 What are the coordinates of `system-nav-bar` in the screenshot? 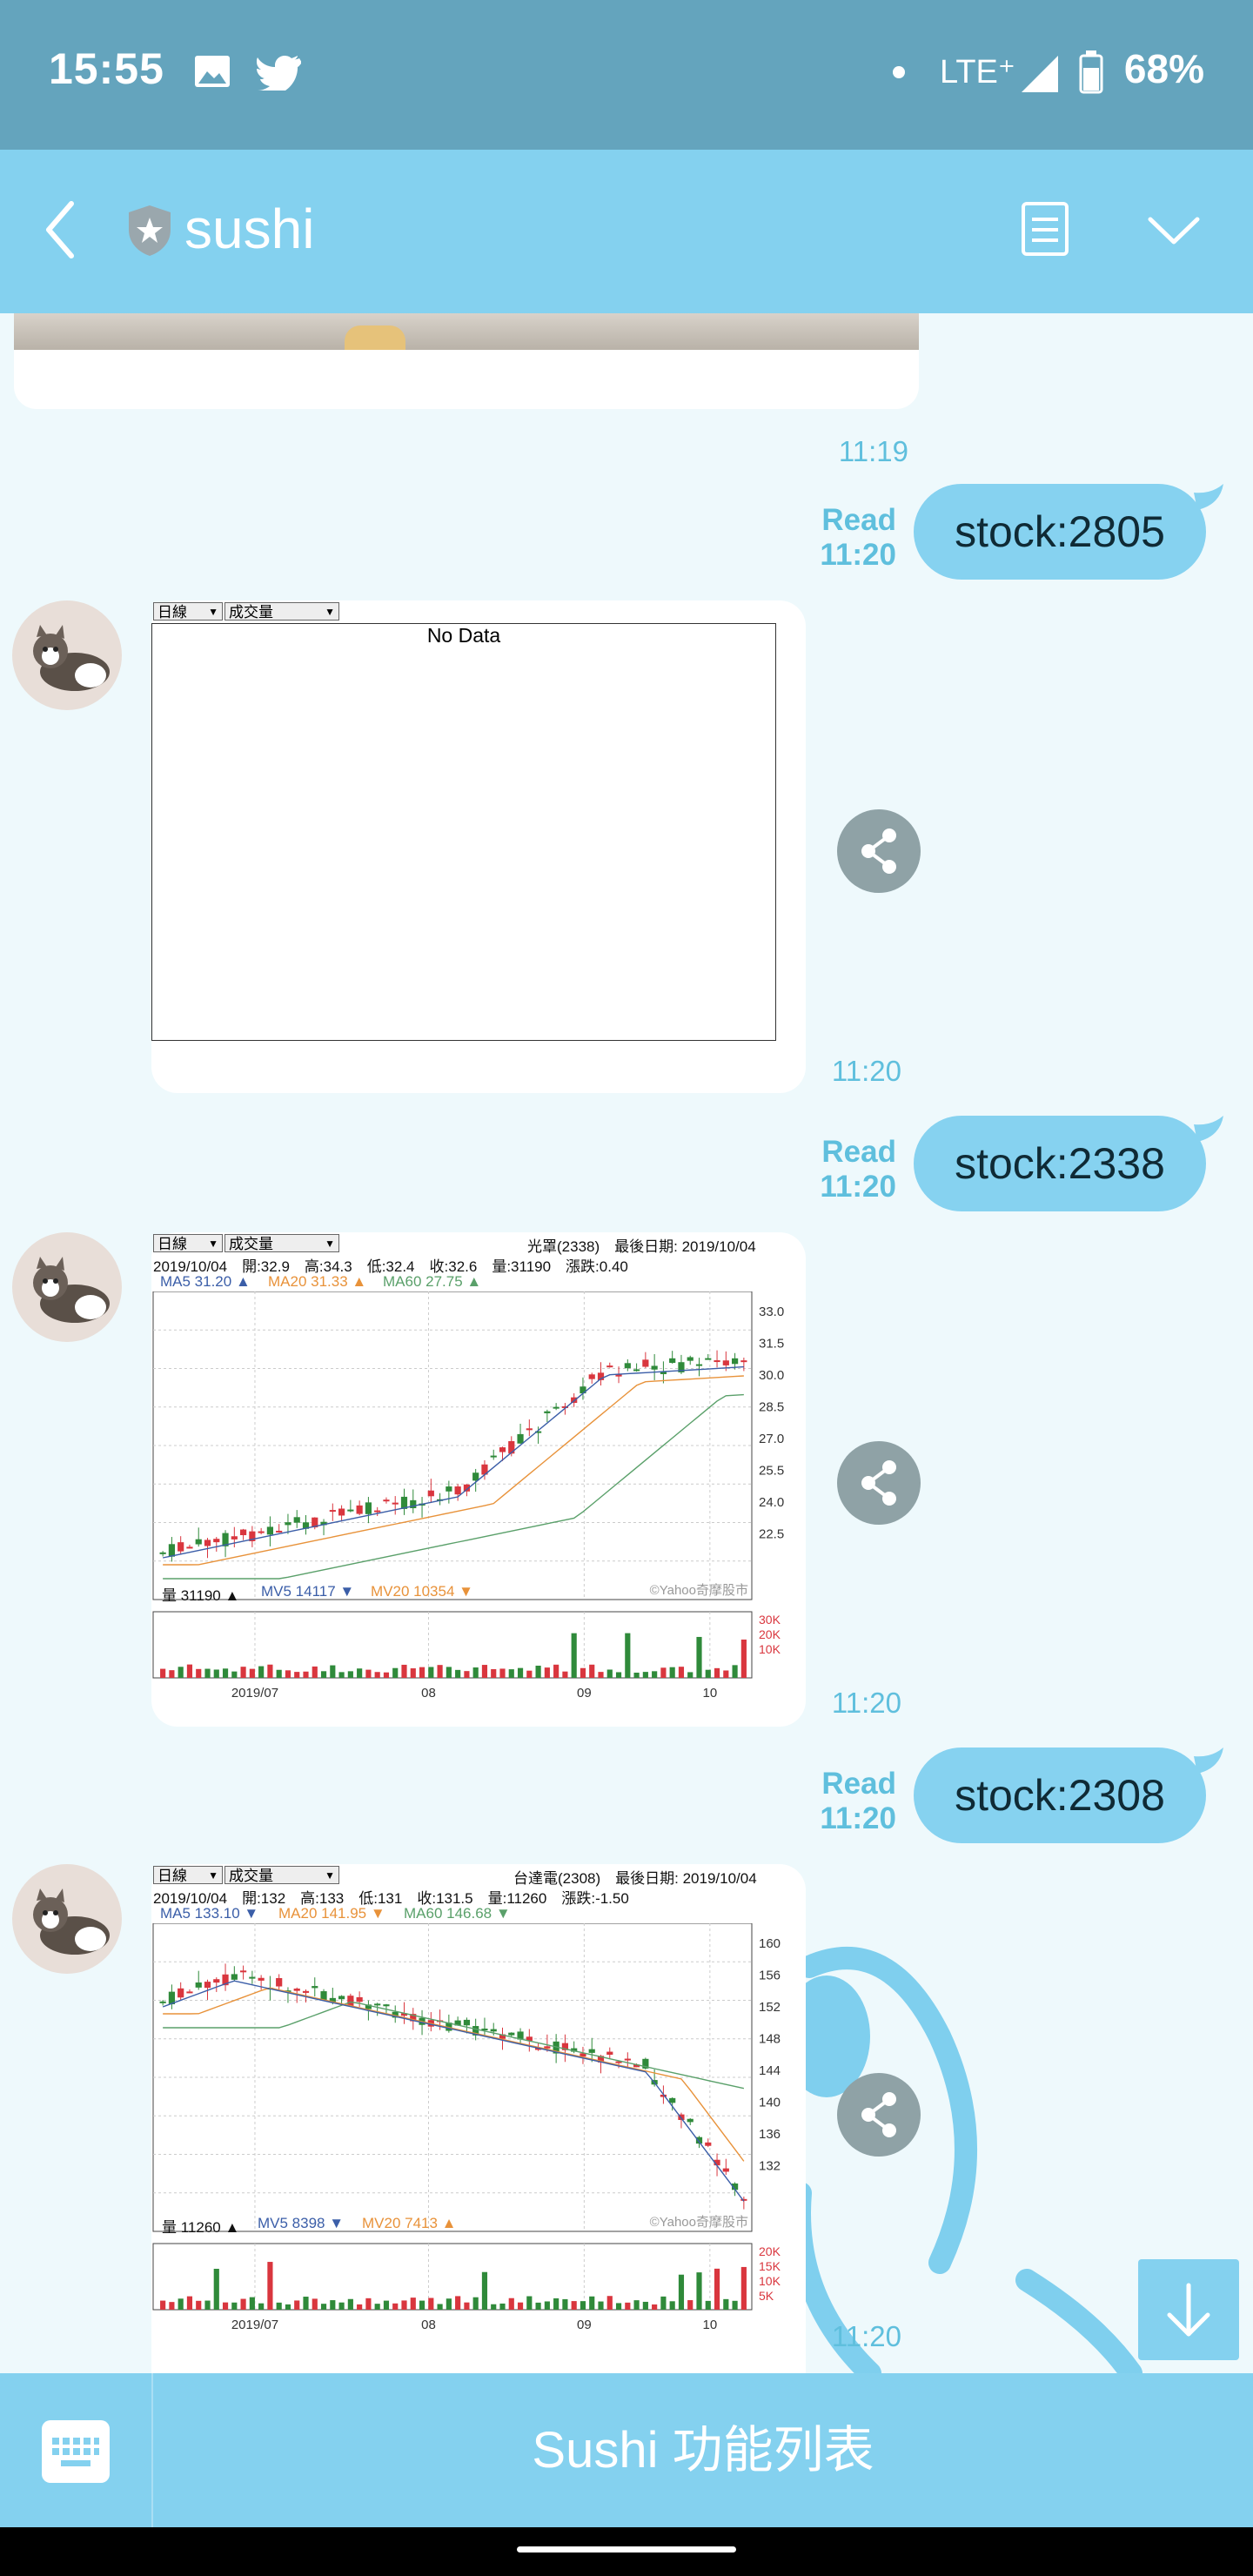 It's located at (626, 2551).